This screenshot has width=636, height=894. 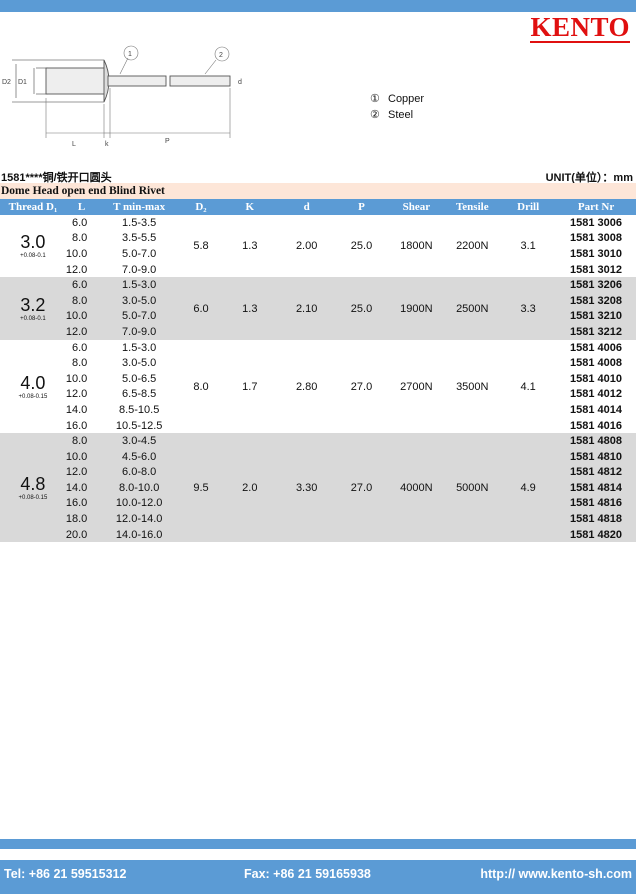 I want to click on column-header: Thread D₁, so click(x=33, y=207).